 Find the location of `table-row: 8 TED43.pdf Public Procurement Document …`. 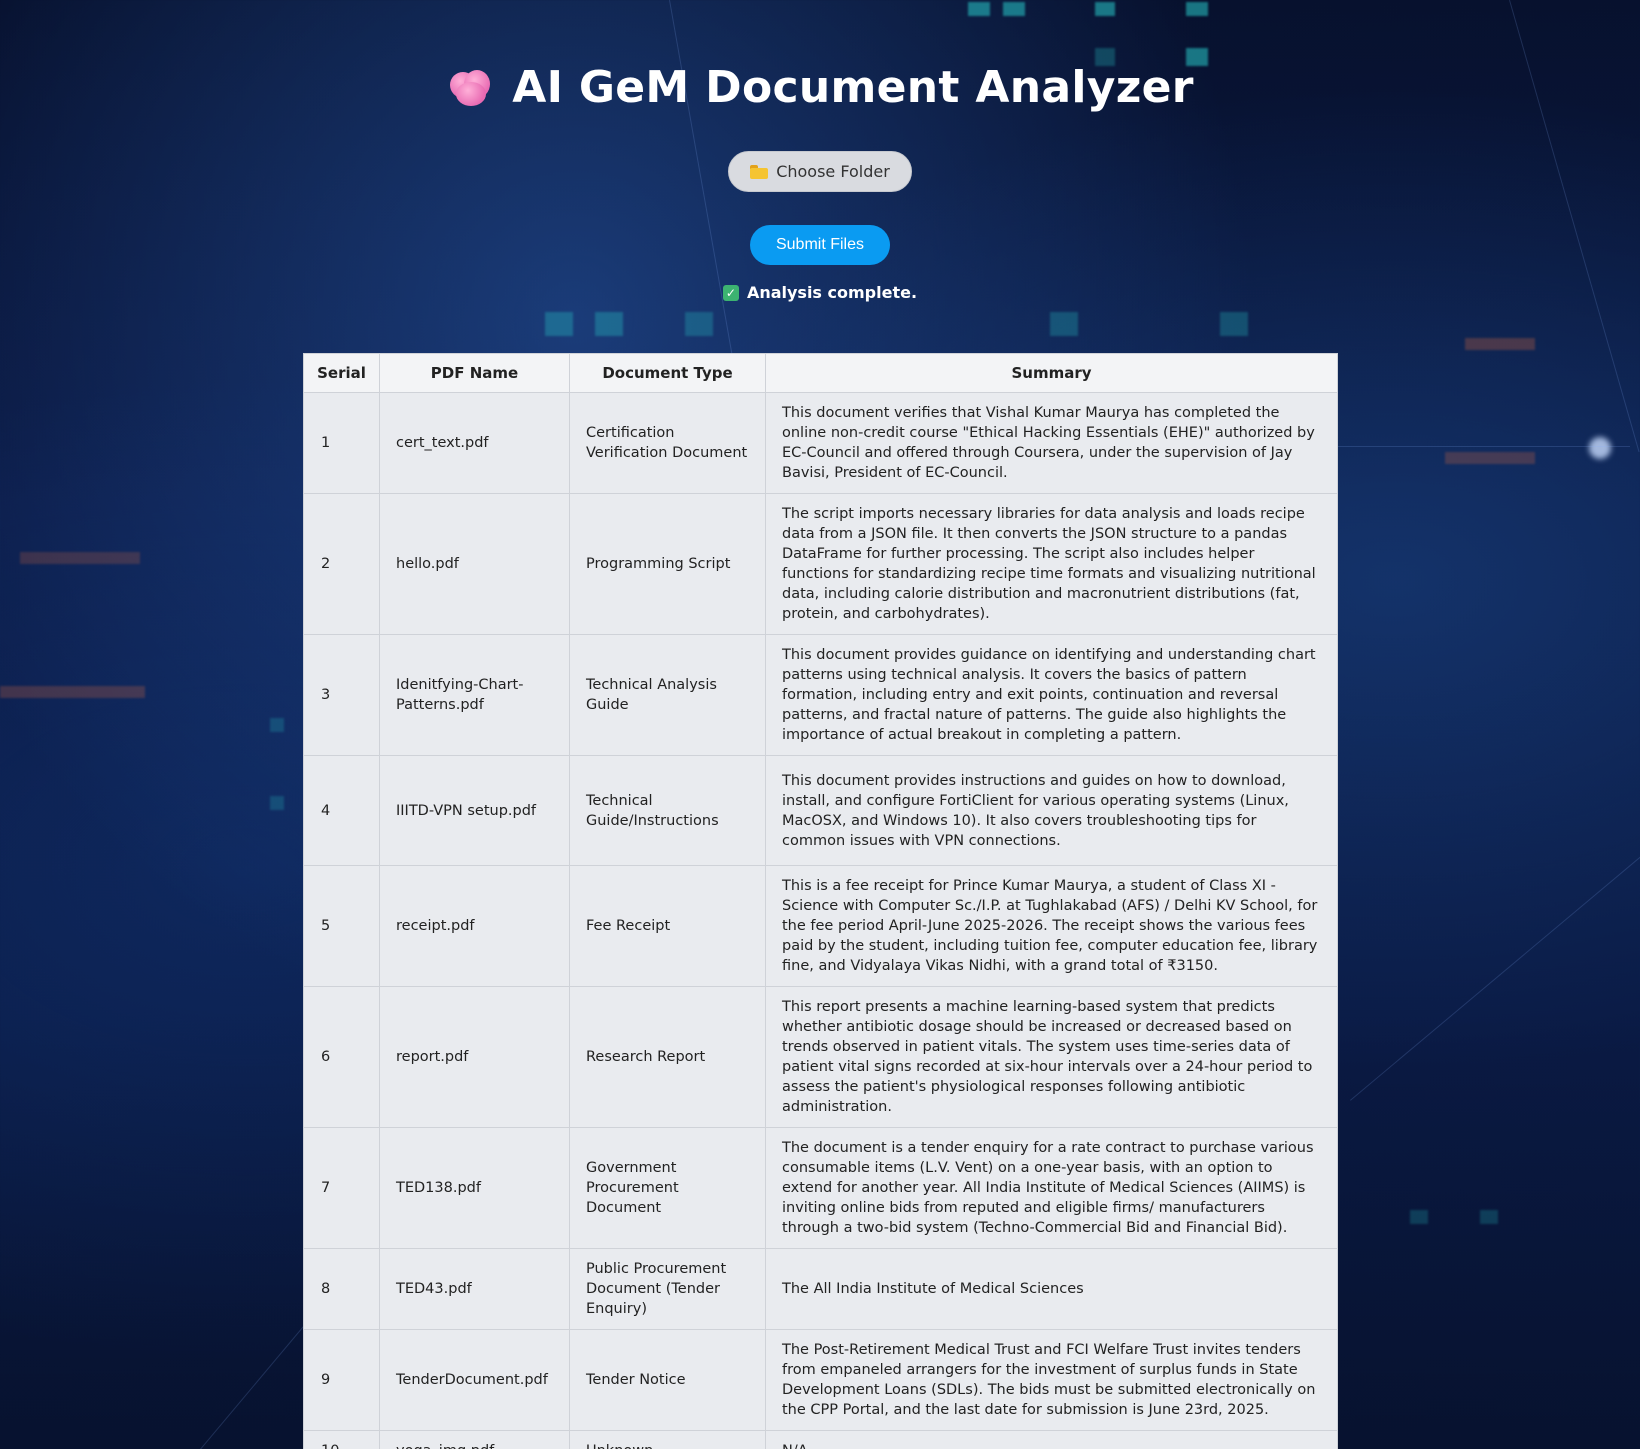

table-row: 8 TED43.pdf Public Procurement Document … is located at coordinates (820, 1289).